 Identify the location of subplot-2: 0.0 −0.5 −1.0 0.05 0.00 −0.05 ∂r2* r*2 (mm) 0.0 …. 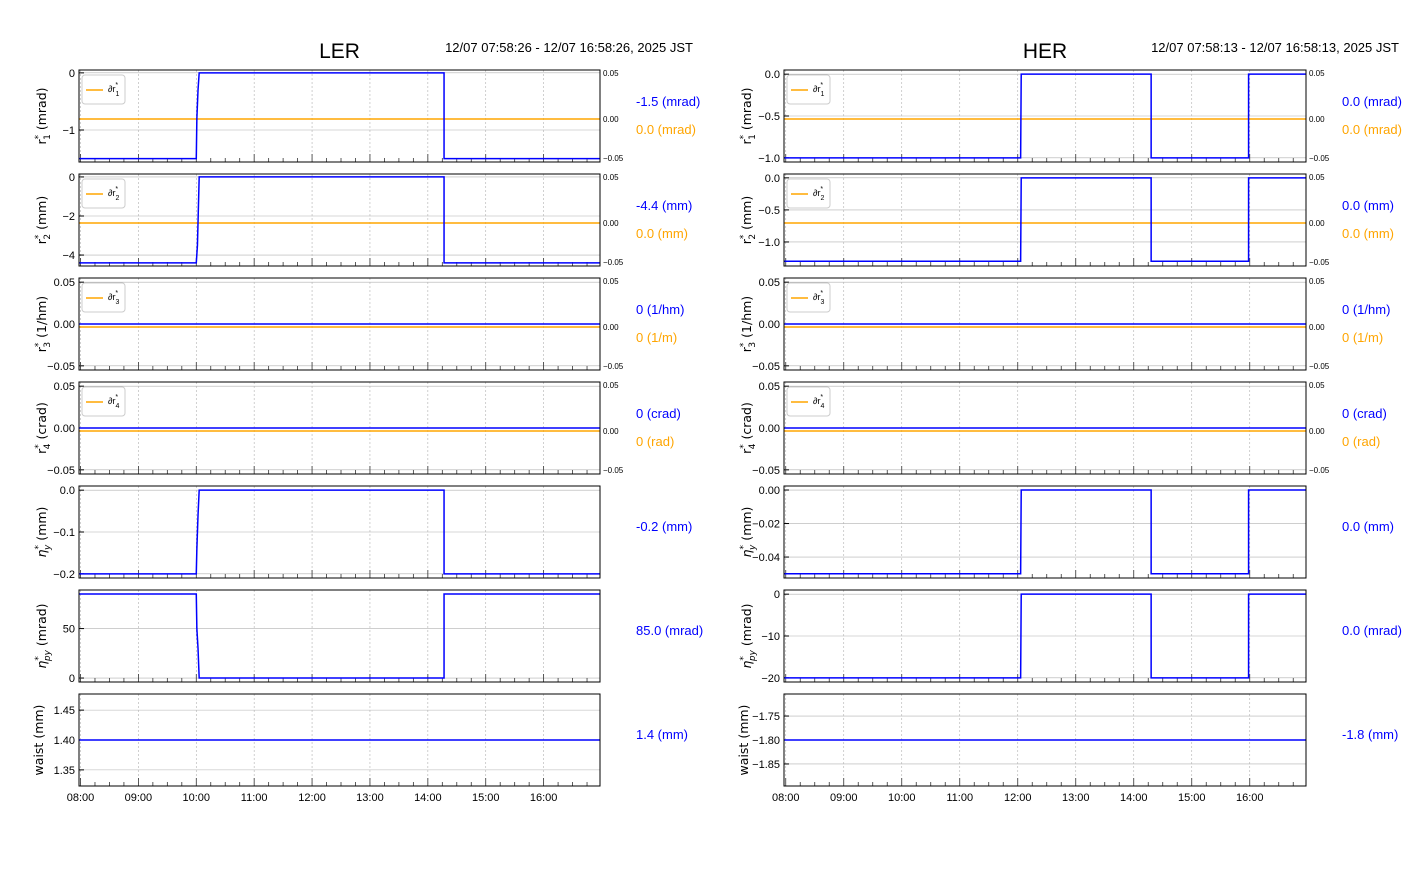
(1066, 220).